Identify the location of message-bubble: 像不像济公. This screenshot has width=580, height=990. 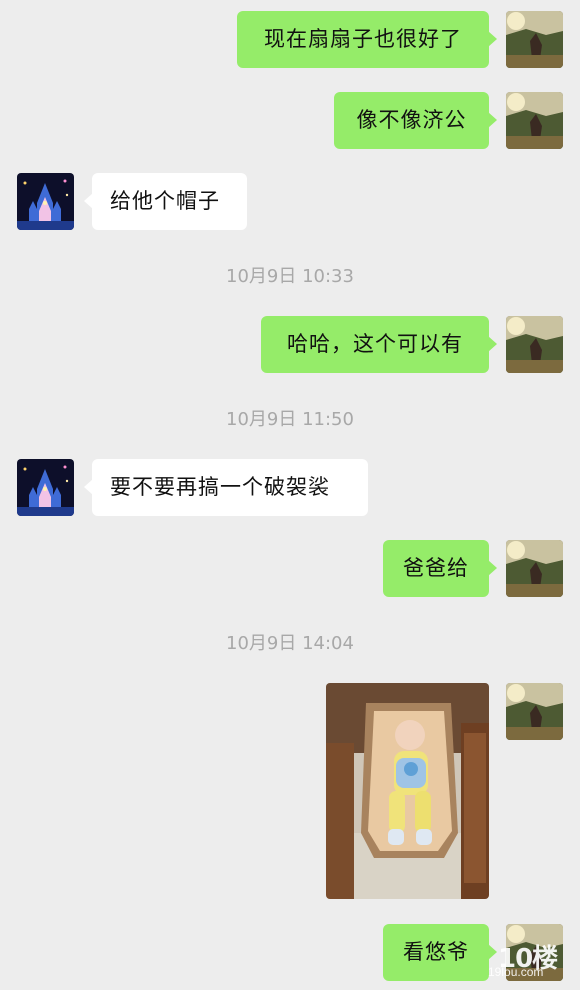
(415, 120).